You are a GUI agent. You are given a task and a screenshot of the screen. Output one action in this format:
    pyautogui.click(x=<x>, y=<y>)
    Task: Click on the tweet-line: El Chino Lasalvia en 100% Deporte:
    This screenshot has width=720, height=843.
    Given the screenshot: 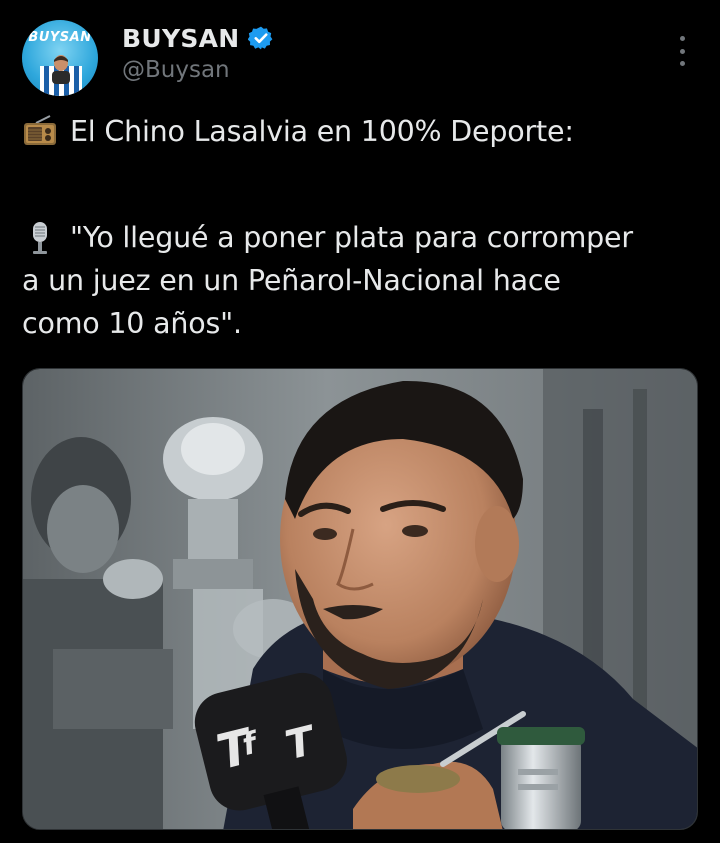 What is the action you would take?
    pyautogui.click(x=362, y=131)
    